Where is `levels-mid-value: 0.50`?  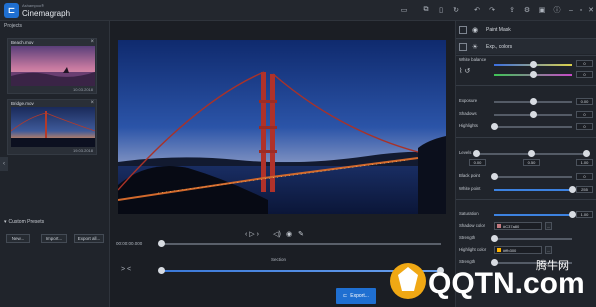
levels-mid-value: 0.50 is located at coordinates (531, 162).